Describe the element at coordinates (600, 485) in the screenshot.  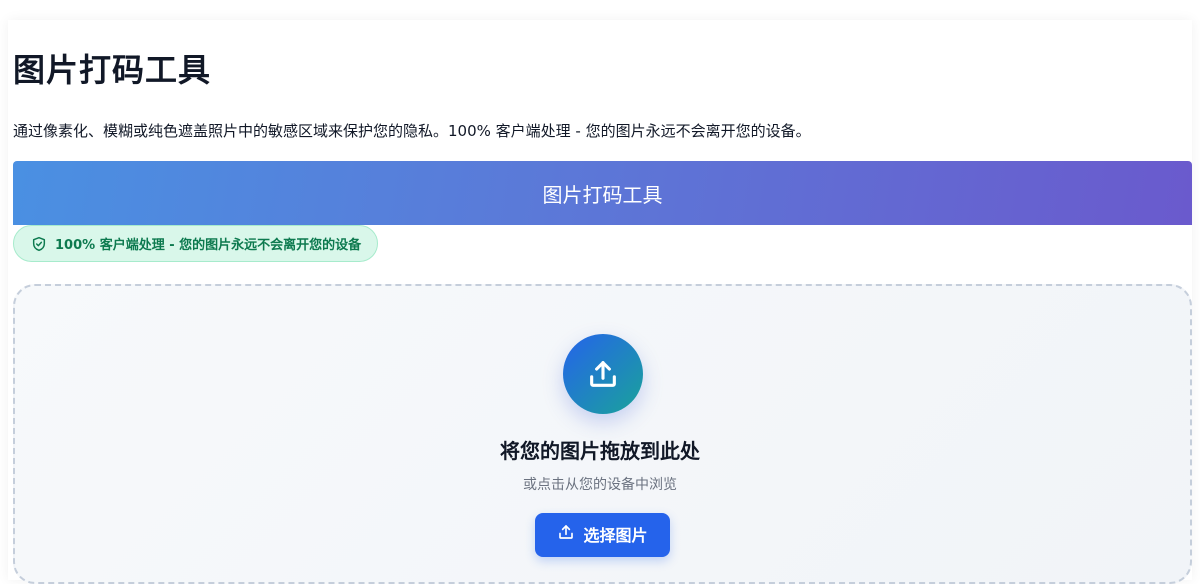
I see `dropzone-subtitle: 或点击从您的设备中浏览` at that location.